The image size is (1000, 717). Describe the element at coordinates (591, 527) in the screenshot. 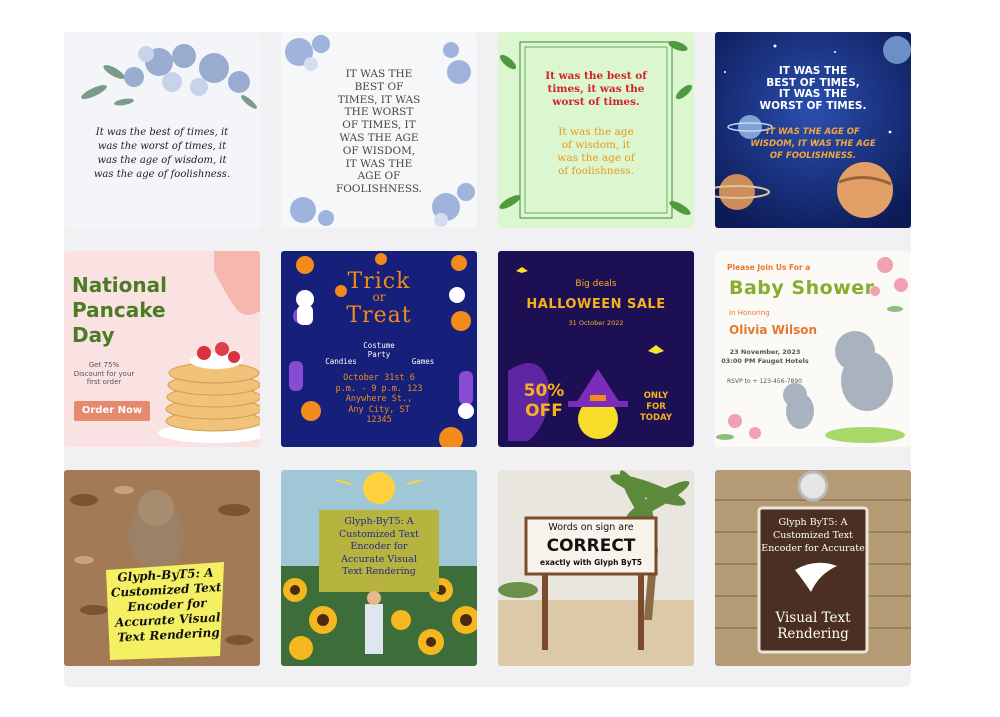

I see `sign-line-1: Words on sign are` at that location.